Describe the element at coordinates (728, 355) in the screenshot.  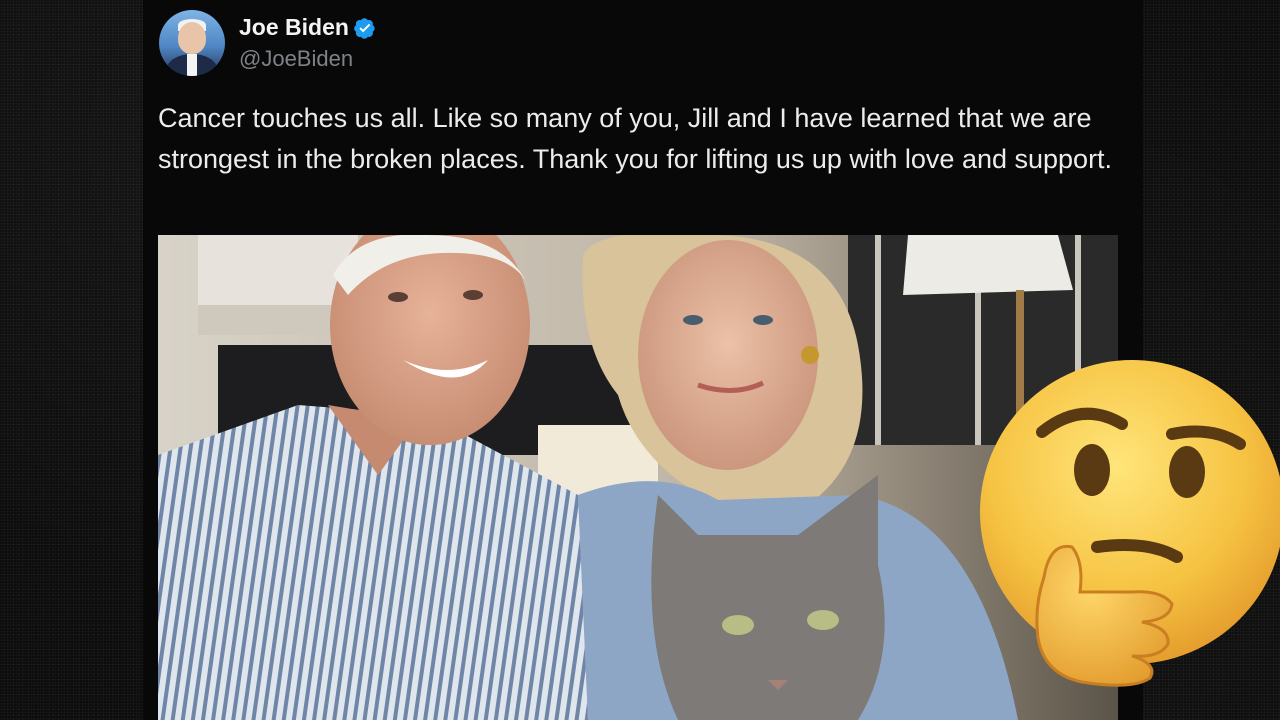
I see `woman-face` at that location.